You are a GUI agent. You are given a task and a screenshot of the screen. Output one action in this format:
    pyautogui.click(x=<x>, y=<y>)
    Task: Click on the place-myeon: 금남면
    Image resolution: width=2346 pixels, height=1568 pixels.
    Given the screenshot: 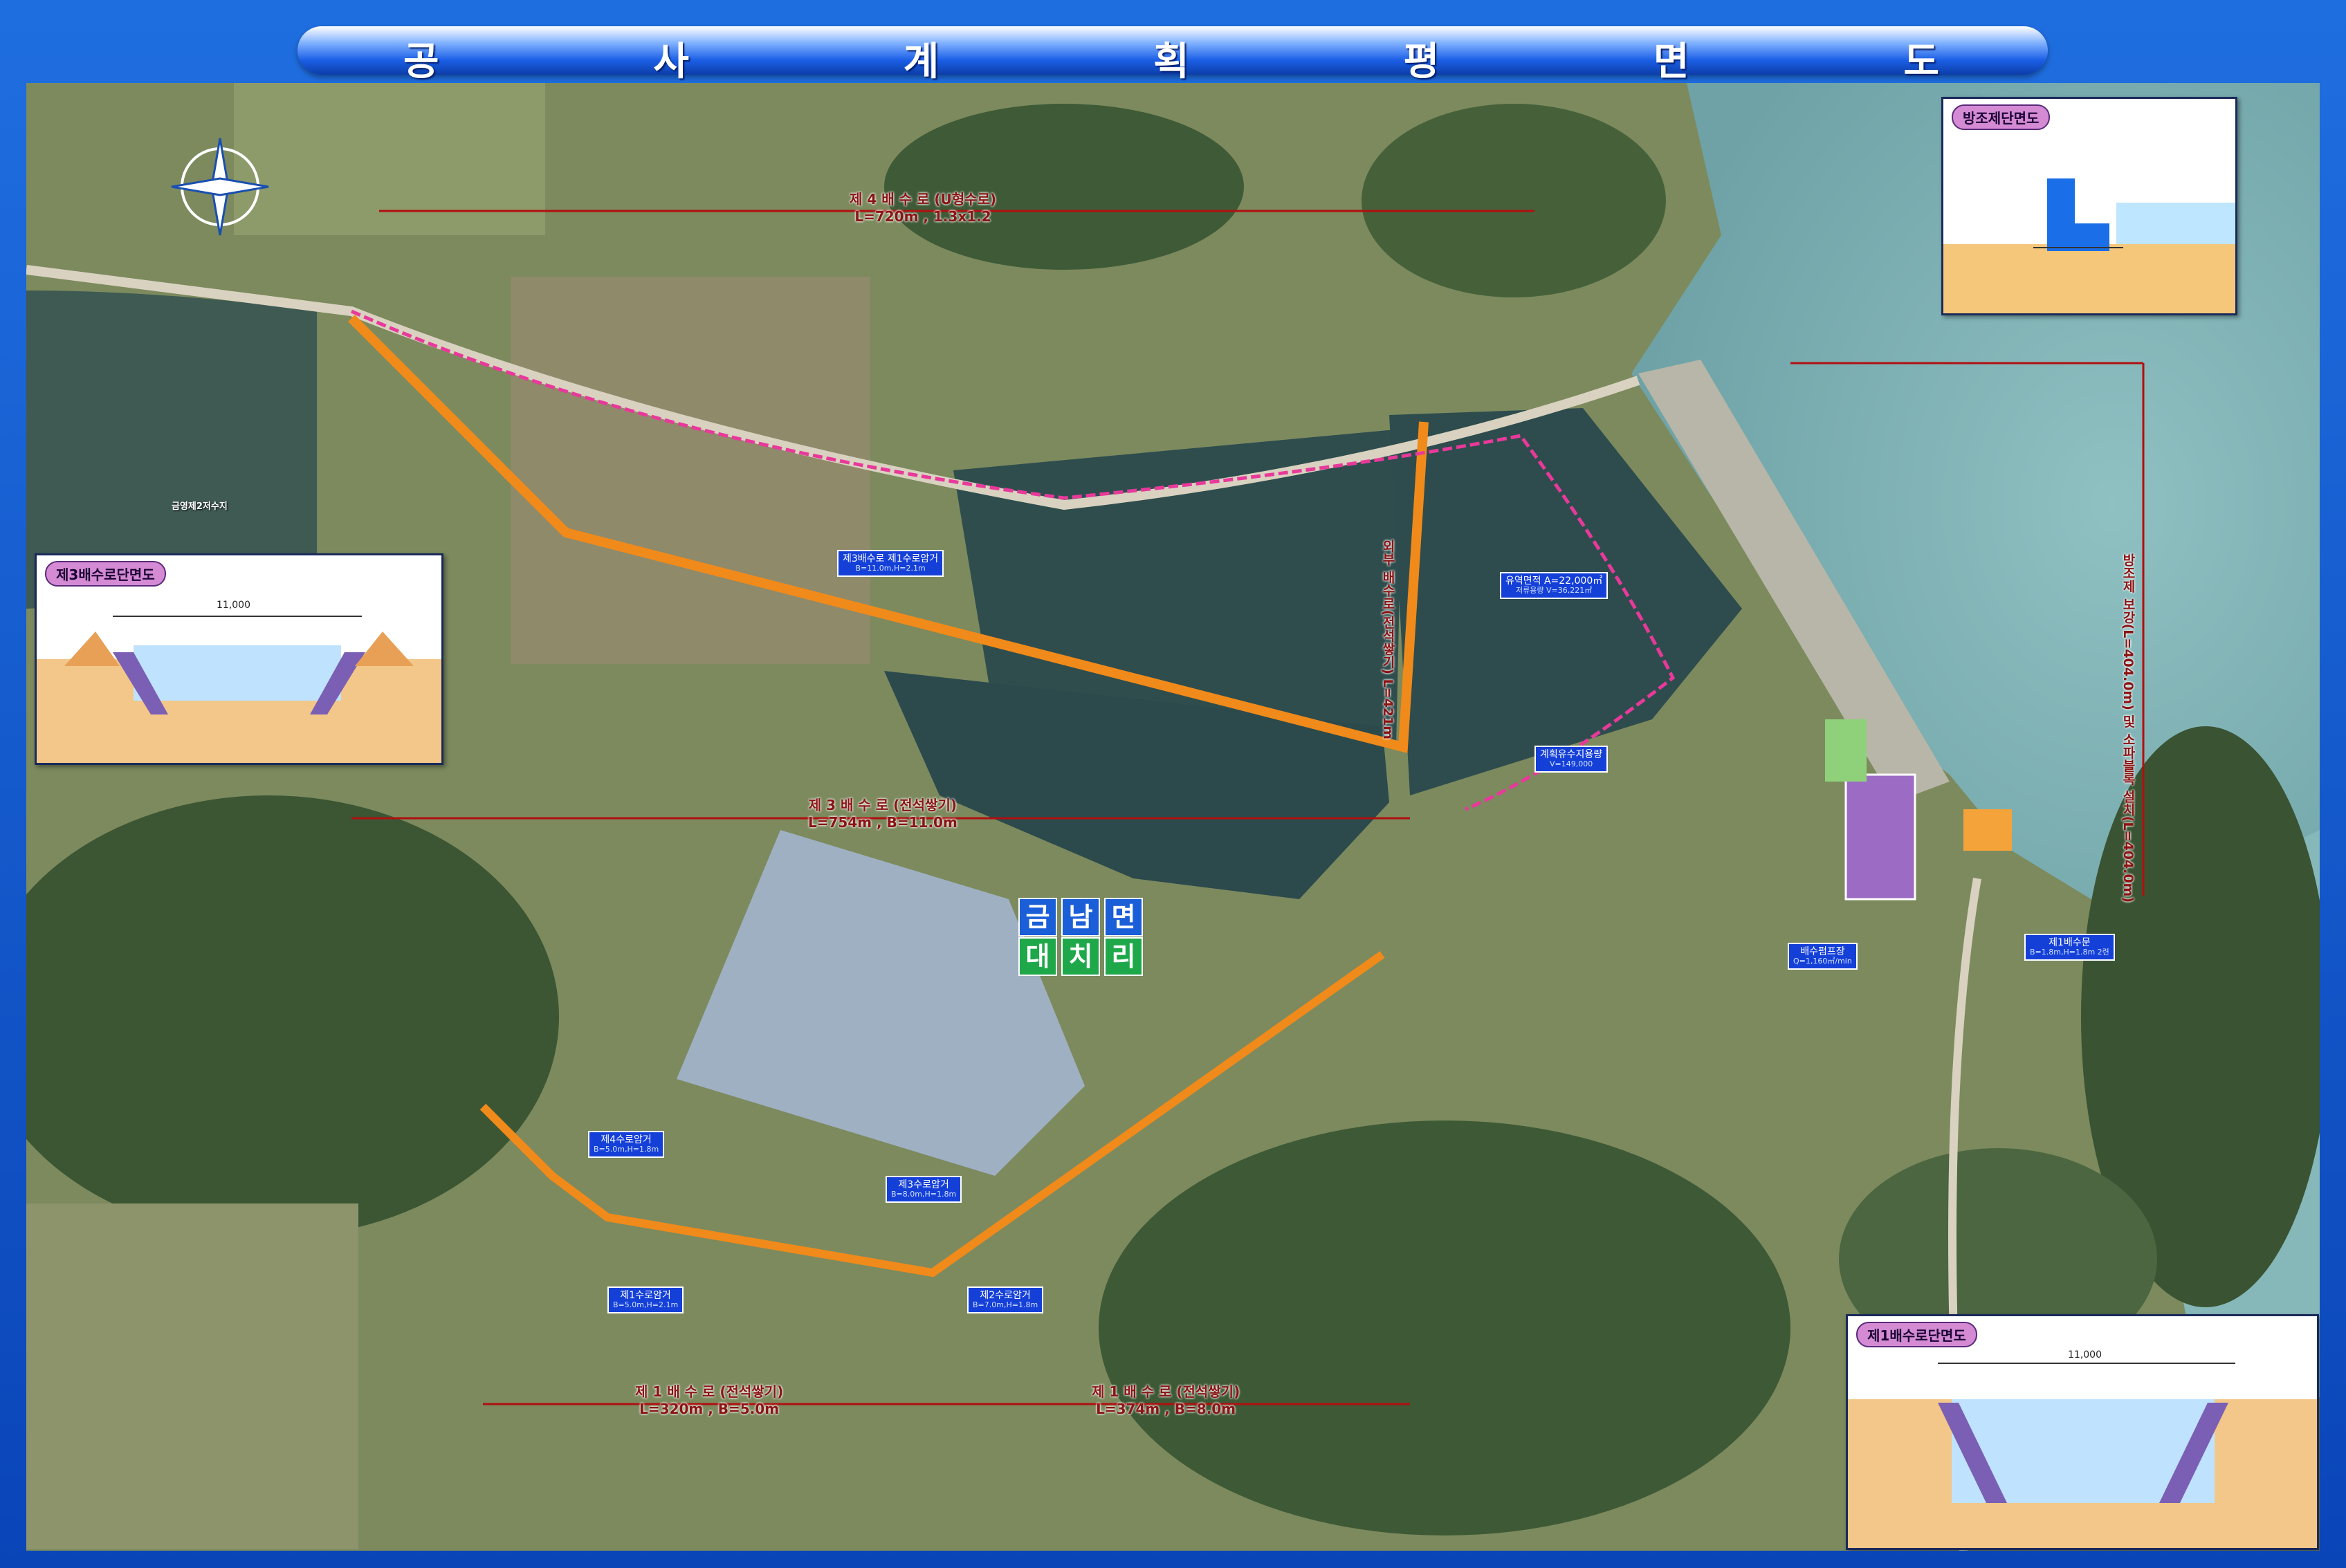 What is the action you would take?
    pyautogui.click(x=1081, y=917)
    